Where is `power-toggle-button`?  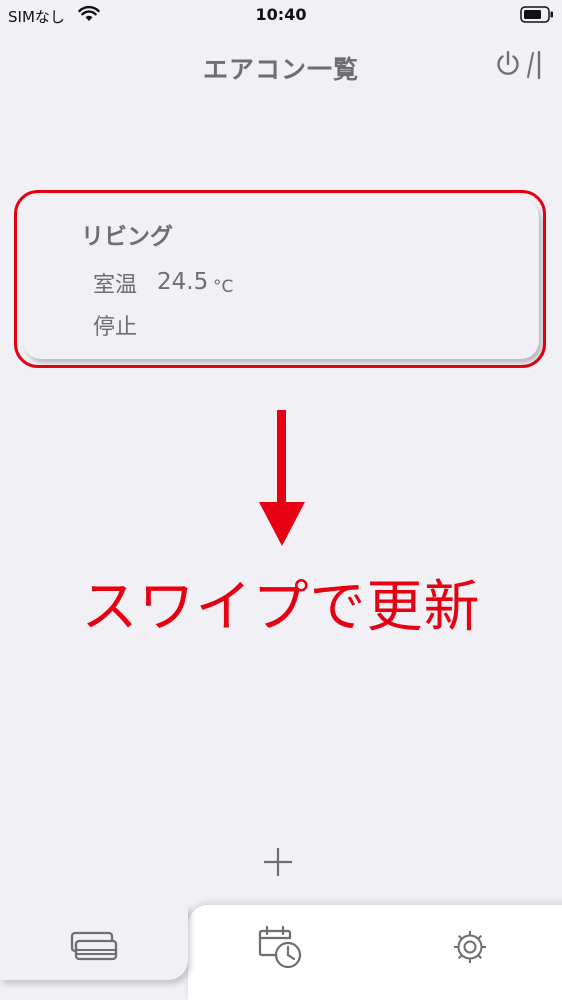 power-toggle-button is located at coordinates (519, 65).